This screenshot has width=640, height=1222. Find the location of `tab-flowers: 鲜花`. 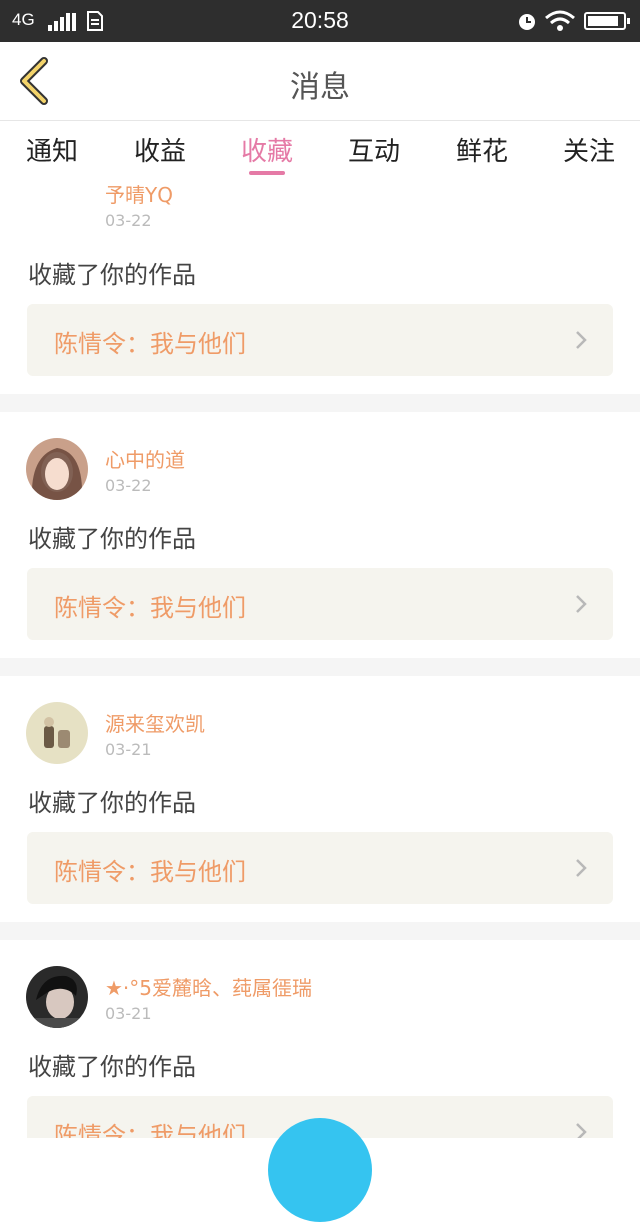

tab-flowers: 鲜花 is located at coordinates (482, 149).